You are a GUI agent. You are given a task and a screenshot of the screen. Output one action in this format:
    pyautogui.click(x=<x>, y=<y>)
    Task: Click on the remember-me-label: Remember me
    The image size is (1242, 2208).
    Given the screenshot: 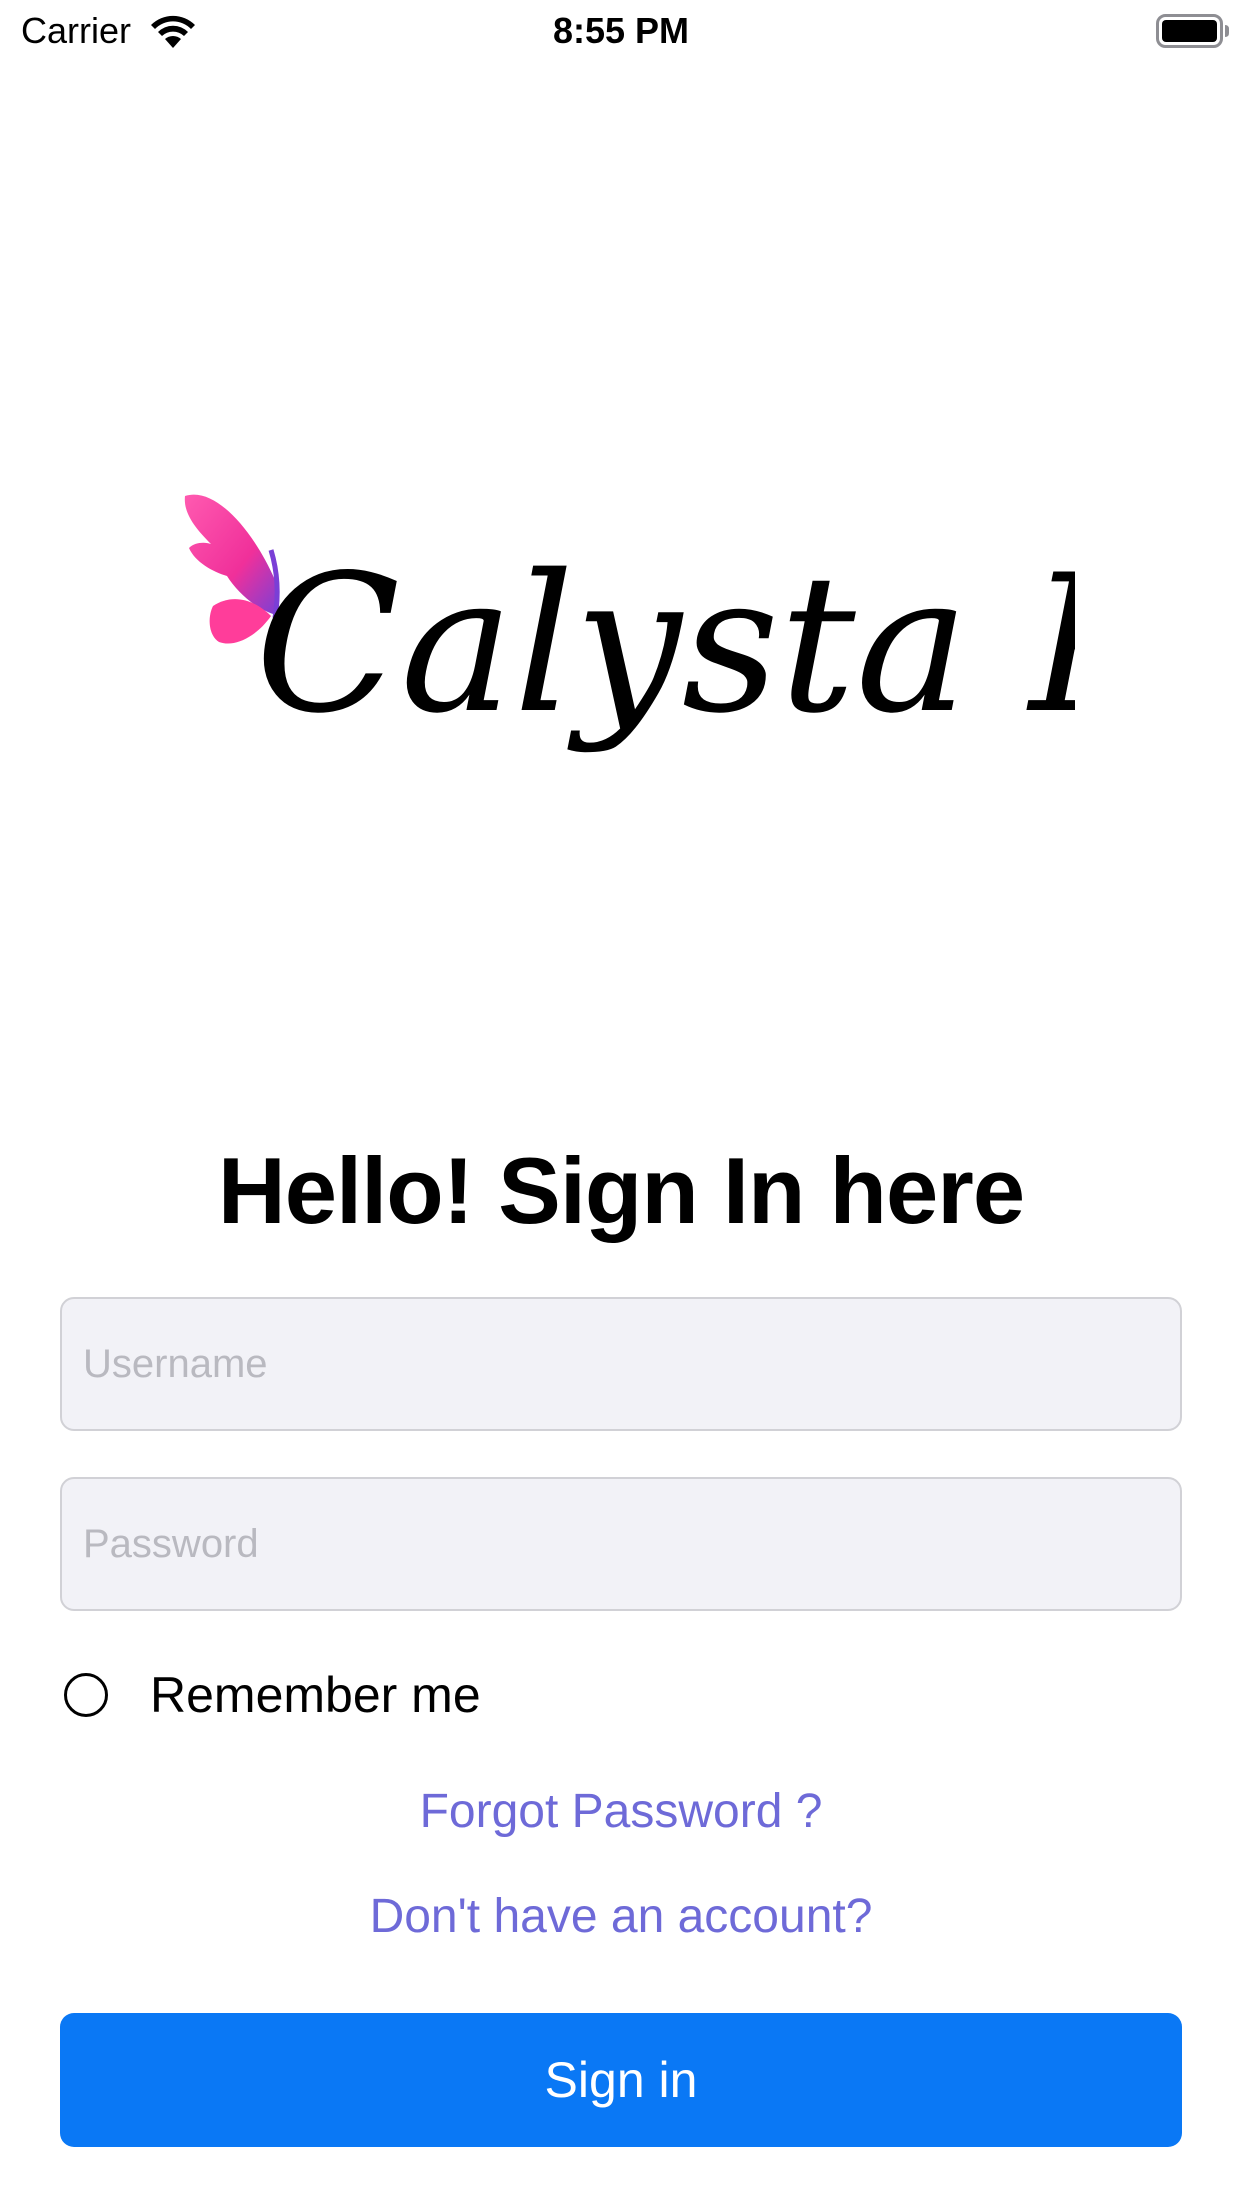 What is the action you would take?
    pyautogui.click(x=315, y=1695)
    